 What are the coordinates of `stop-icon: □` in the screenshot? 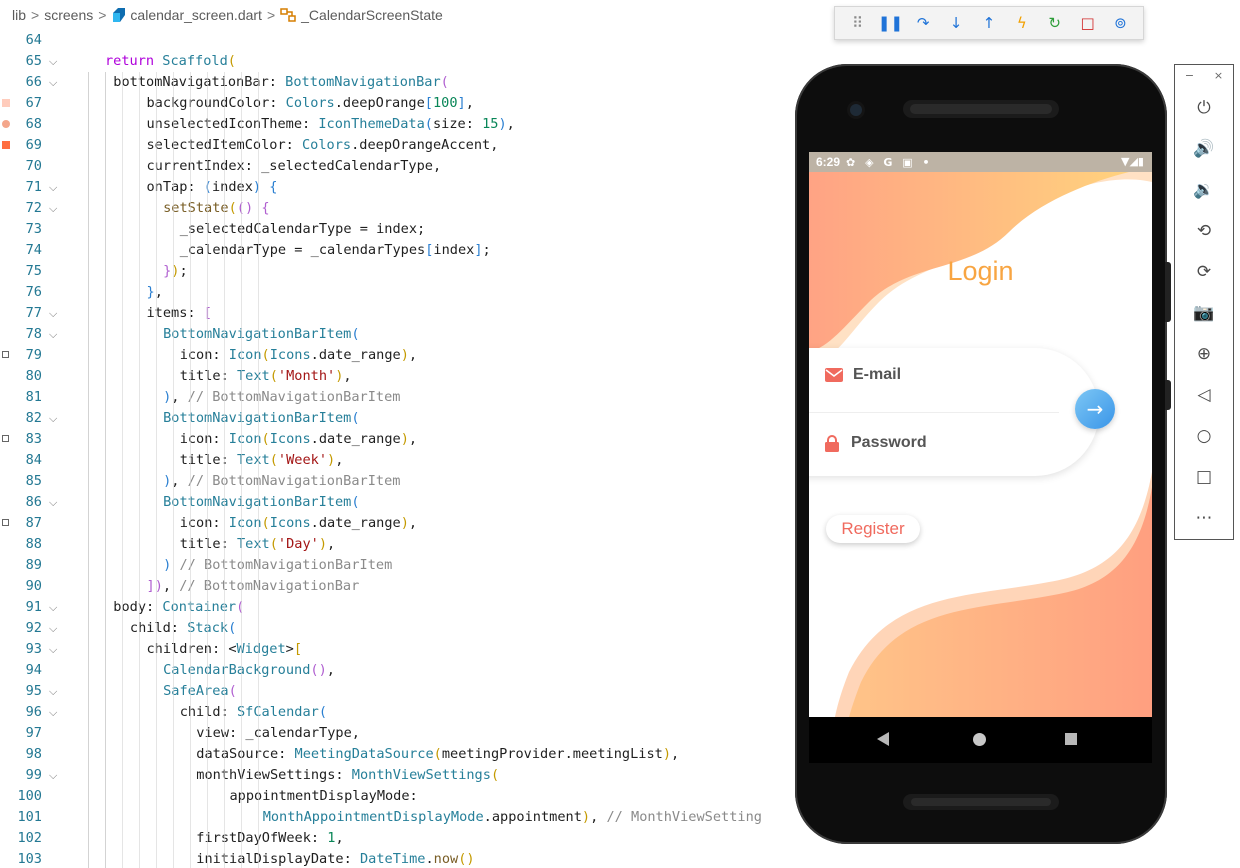 It's located at (1088, 23).